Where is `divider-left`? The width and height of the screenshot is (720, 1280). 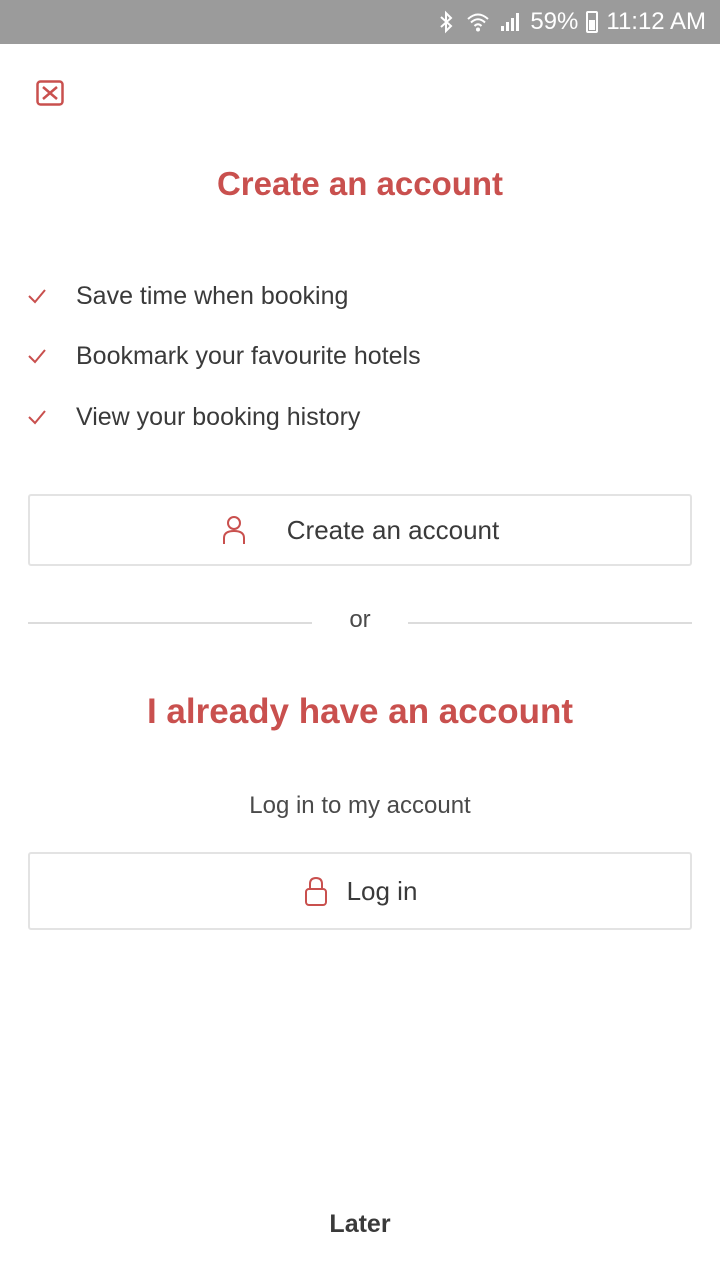
divider-left is located at coordinates (170, 623).